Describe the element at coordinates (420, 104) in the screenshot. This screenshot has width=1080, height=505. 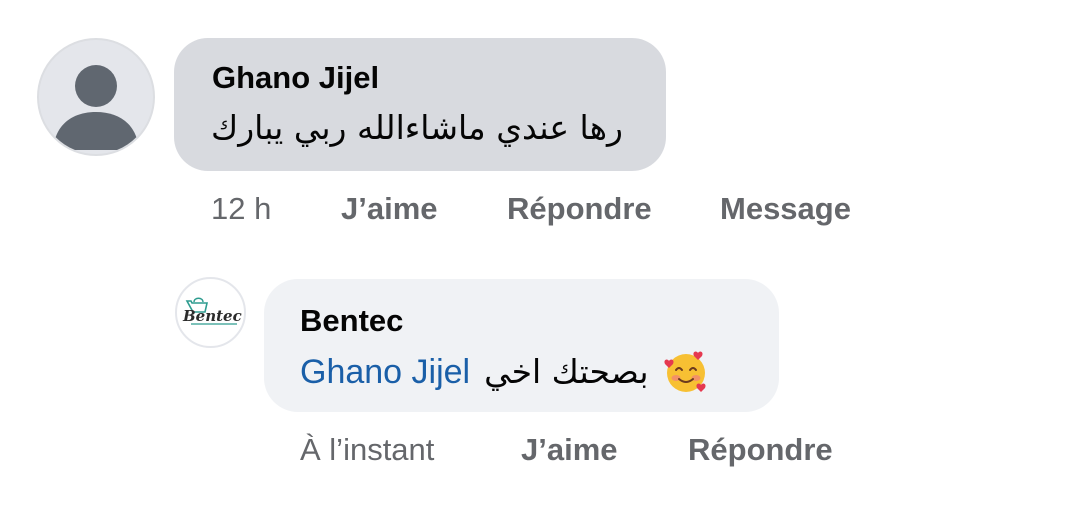
I see `comment-bubble: Ghano Jijel رها عندي ماشاءالله ربي يبارك` at that location.